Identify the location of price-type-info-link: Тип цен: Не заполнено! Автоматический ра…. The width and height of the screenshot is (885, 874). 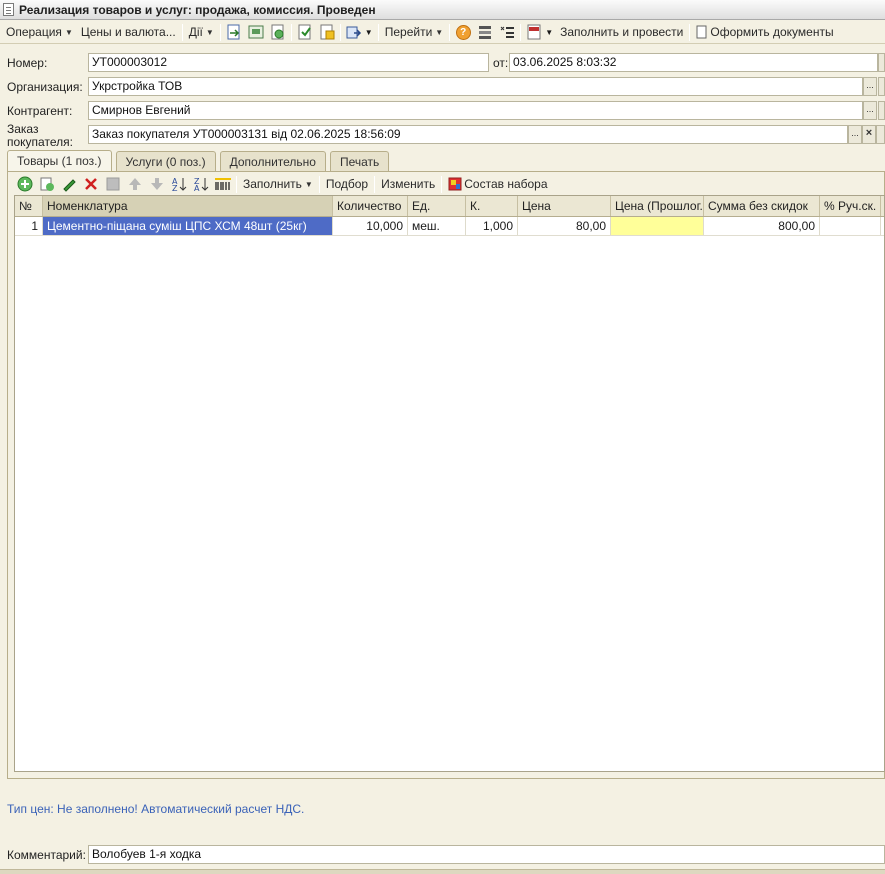
(155, 809).